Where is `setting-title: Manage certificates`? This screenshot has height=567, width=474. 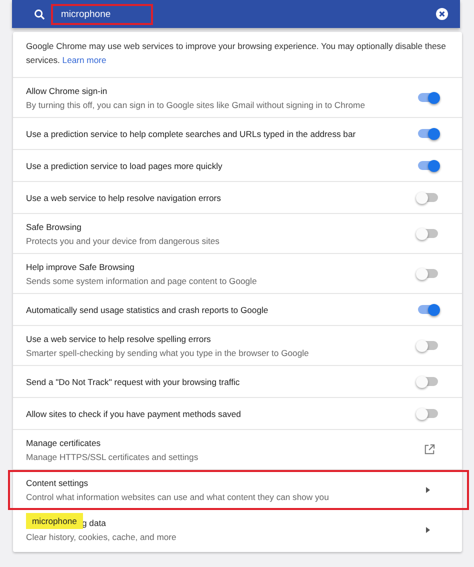 setting-title: Manage certificates is located at coordinates (63, 443).